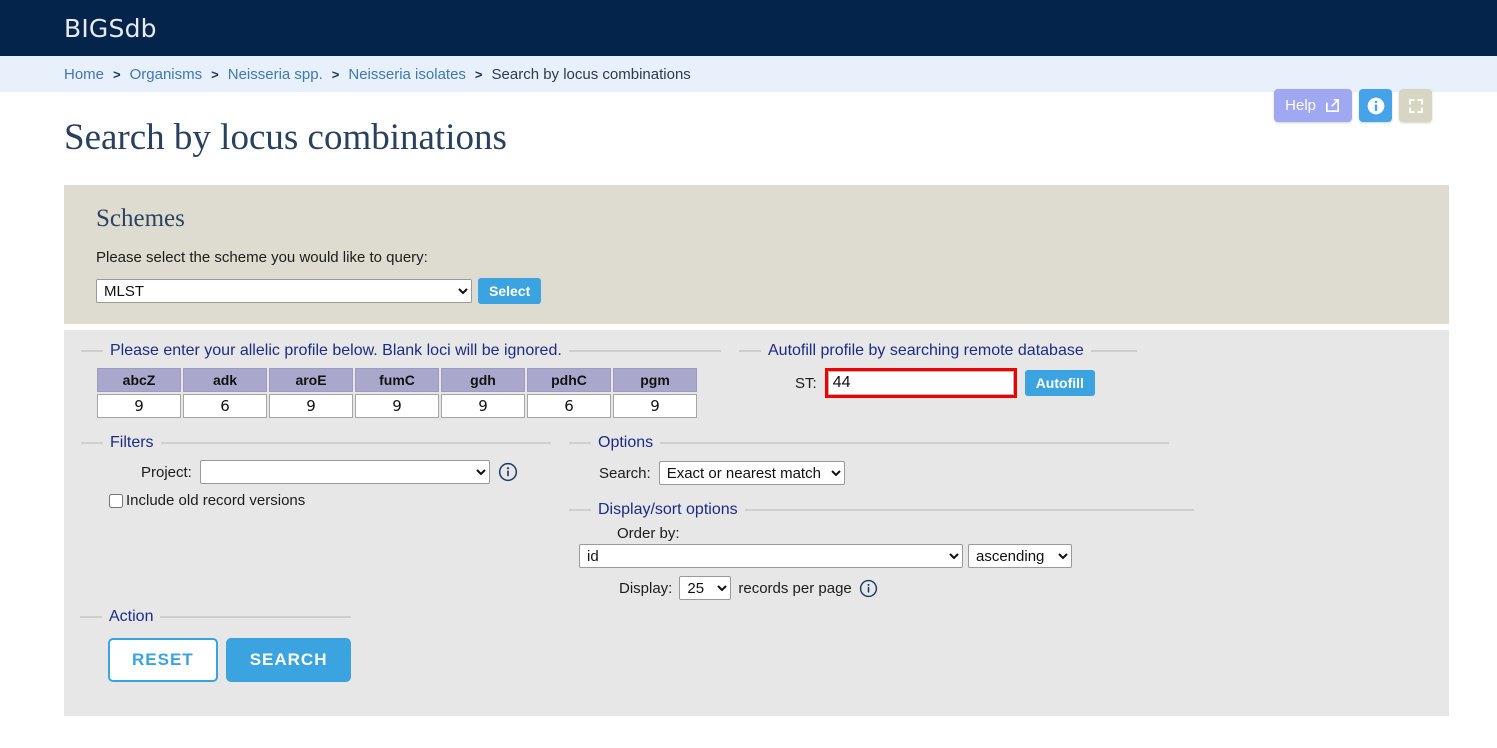 The height and width of the screenshot is (748, 1497). What do you see at coordinates (648, 533) in the screenshot?
I see `order-by-label: Order by:` at bounding box center [648, 533].